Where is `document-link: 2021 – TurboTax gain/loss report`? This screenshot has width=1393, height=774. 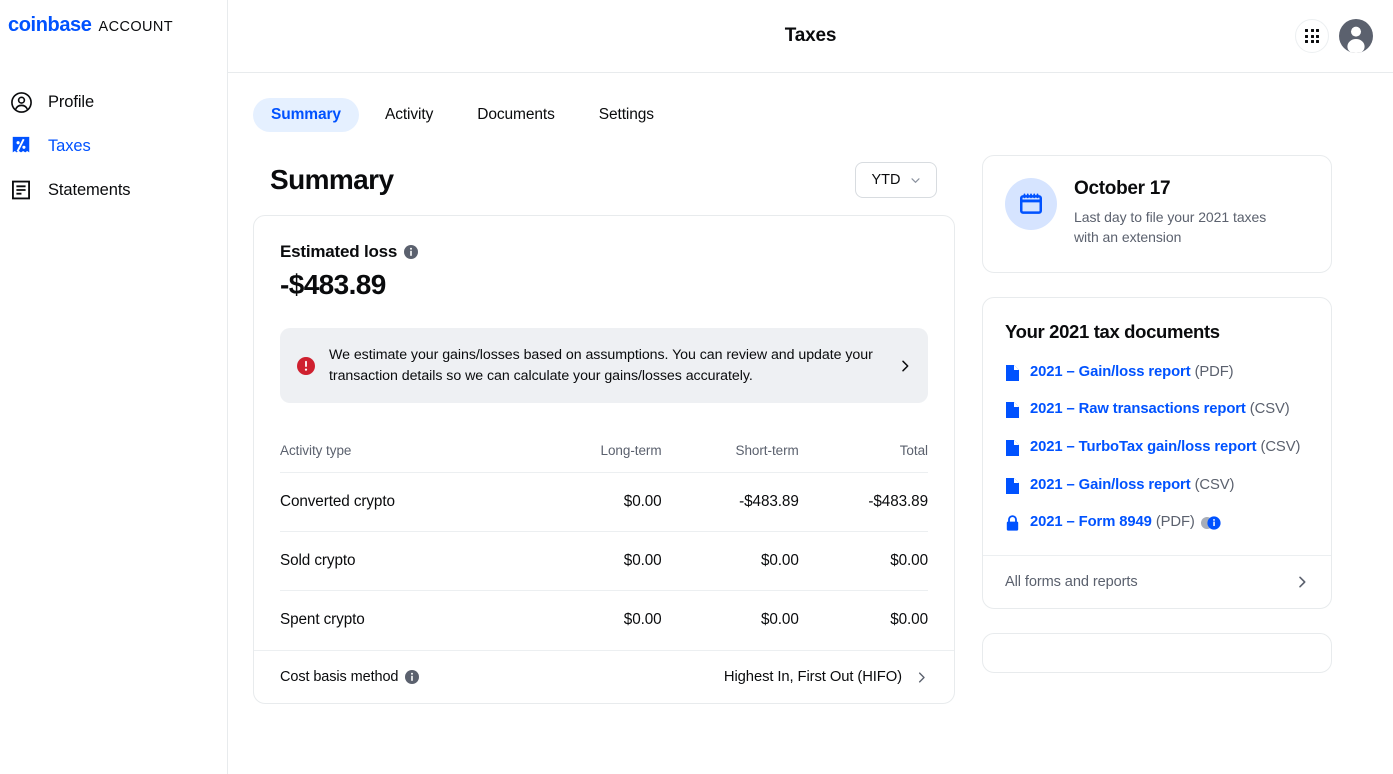 document-link: 2021 – TurboTax gain/loss report is located at coordinates (1143, 447).